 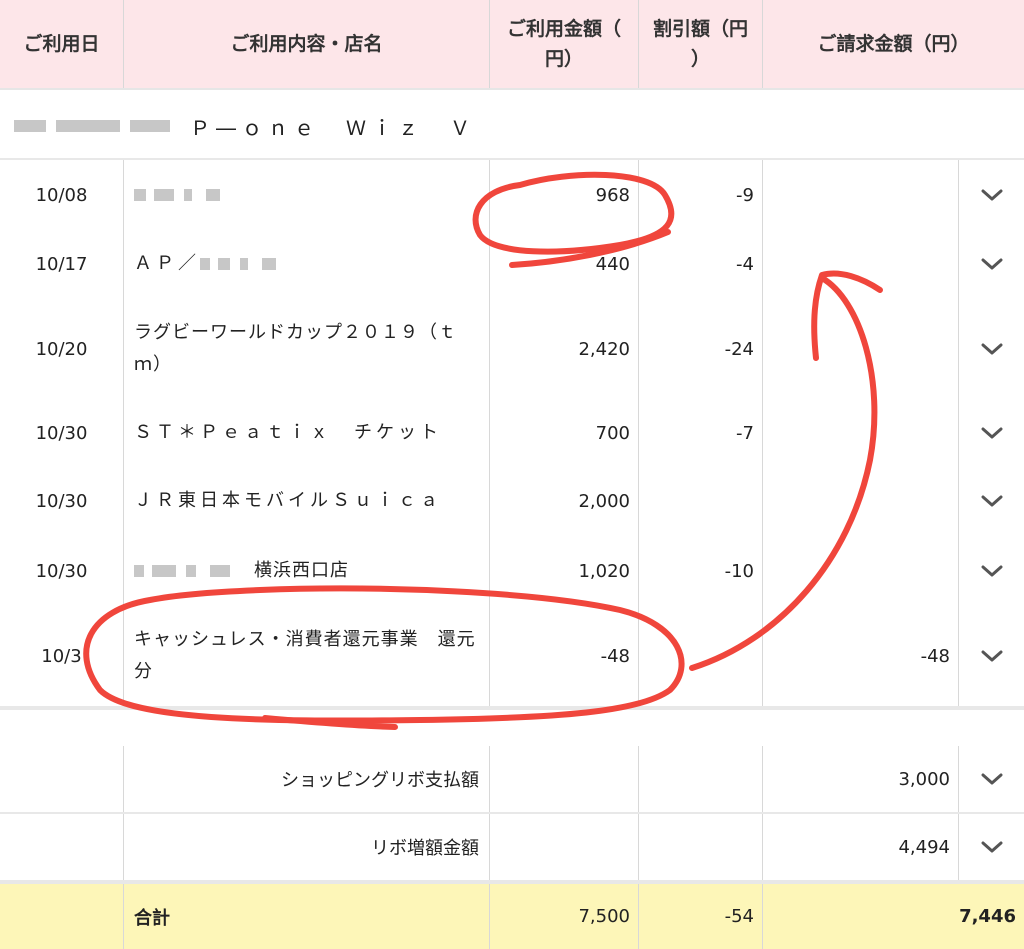 I want to click on table-row: 10/08 968 -9, so click(x=512, y=197).